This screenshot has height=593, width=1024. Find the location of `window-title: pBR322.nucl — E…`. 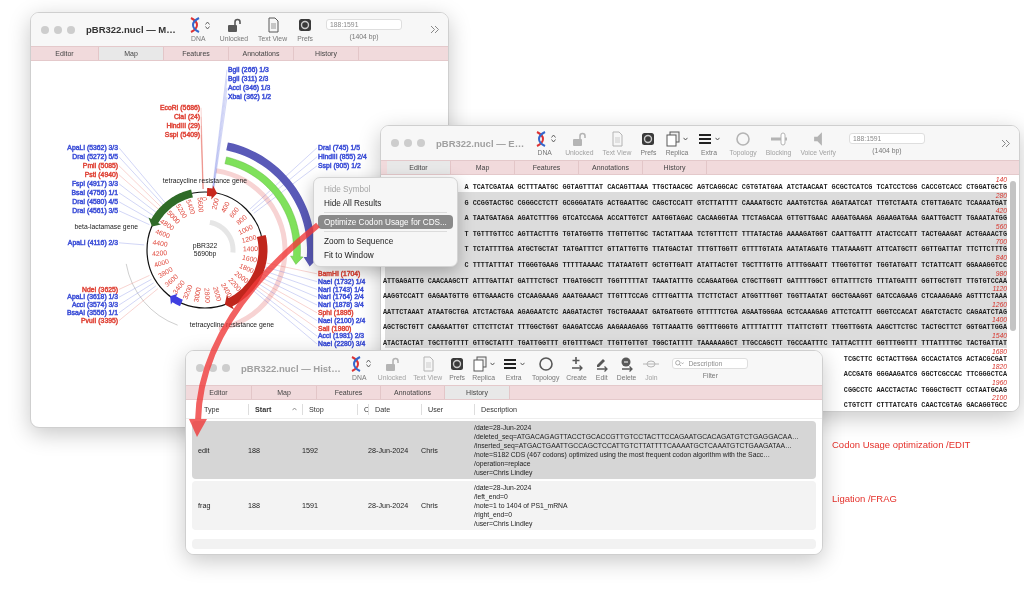

window-title: pBR322.nucl — E… is located at coordinates (480, 143).